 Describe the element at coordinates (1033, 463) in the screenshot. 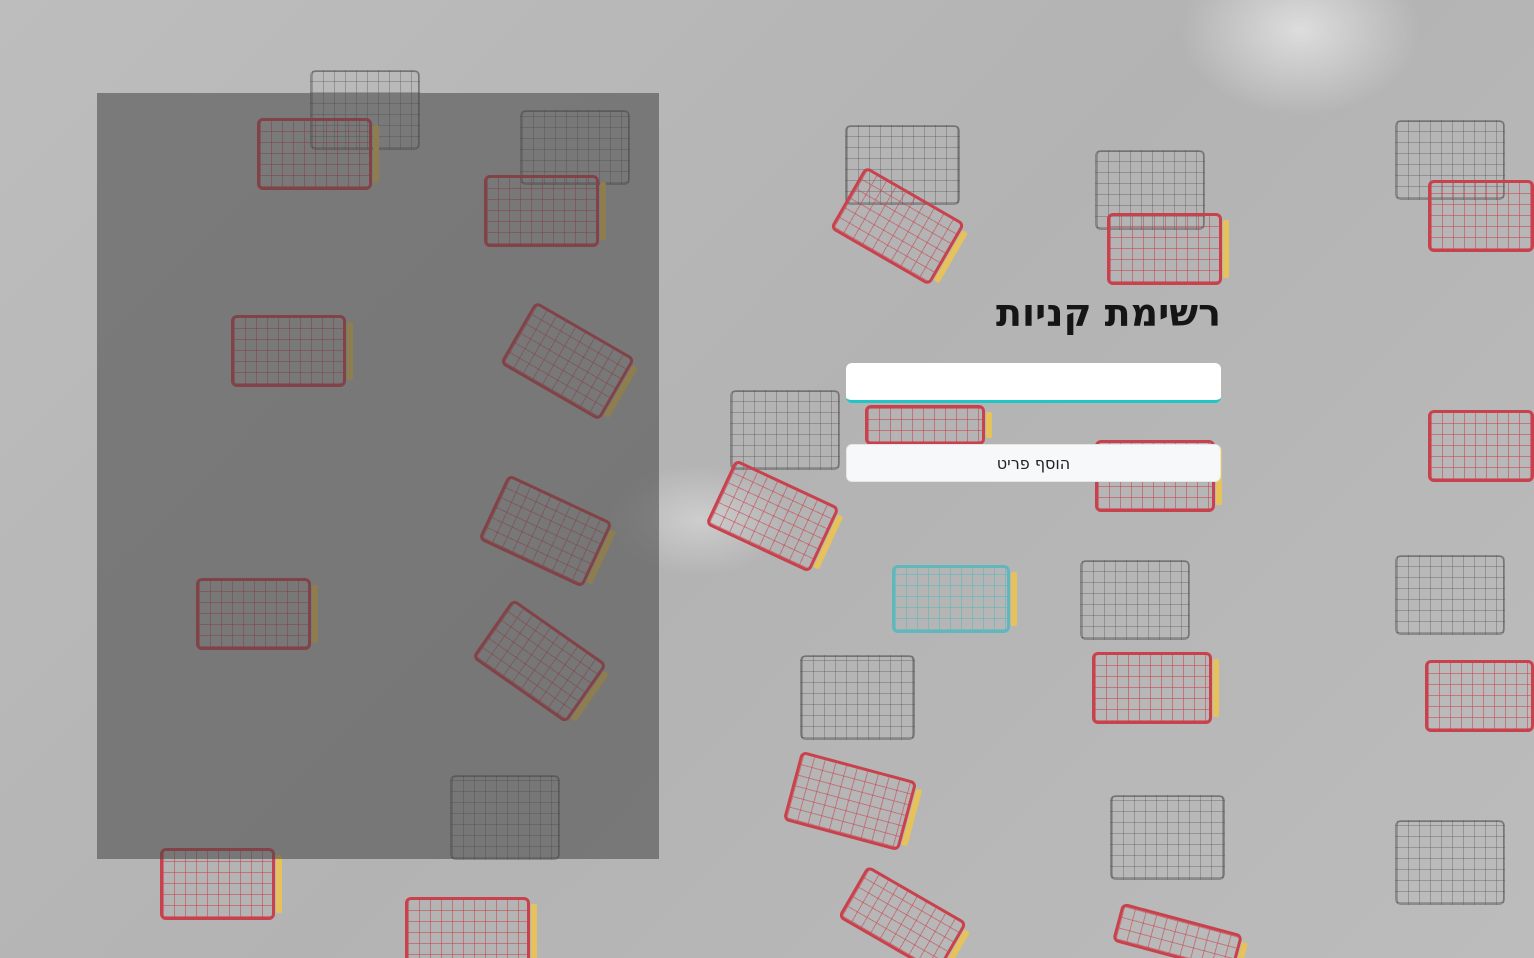

I see `add-item-button: הוסף פריט` at that location.